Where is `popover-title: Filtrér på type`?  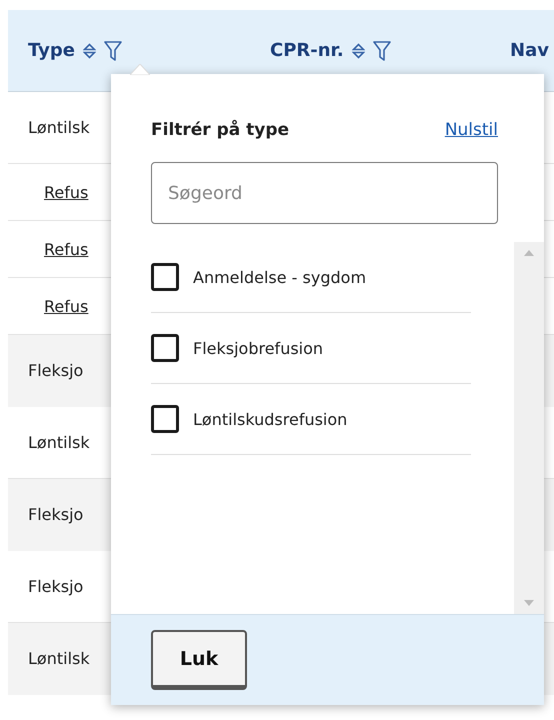 popover-title: Filtrér på type is located at coordinates (220, 130).